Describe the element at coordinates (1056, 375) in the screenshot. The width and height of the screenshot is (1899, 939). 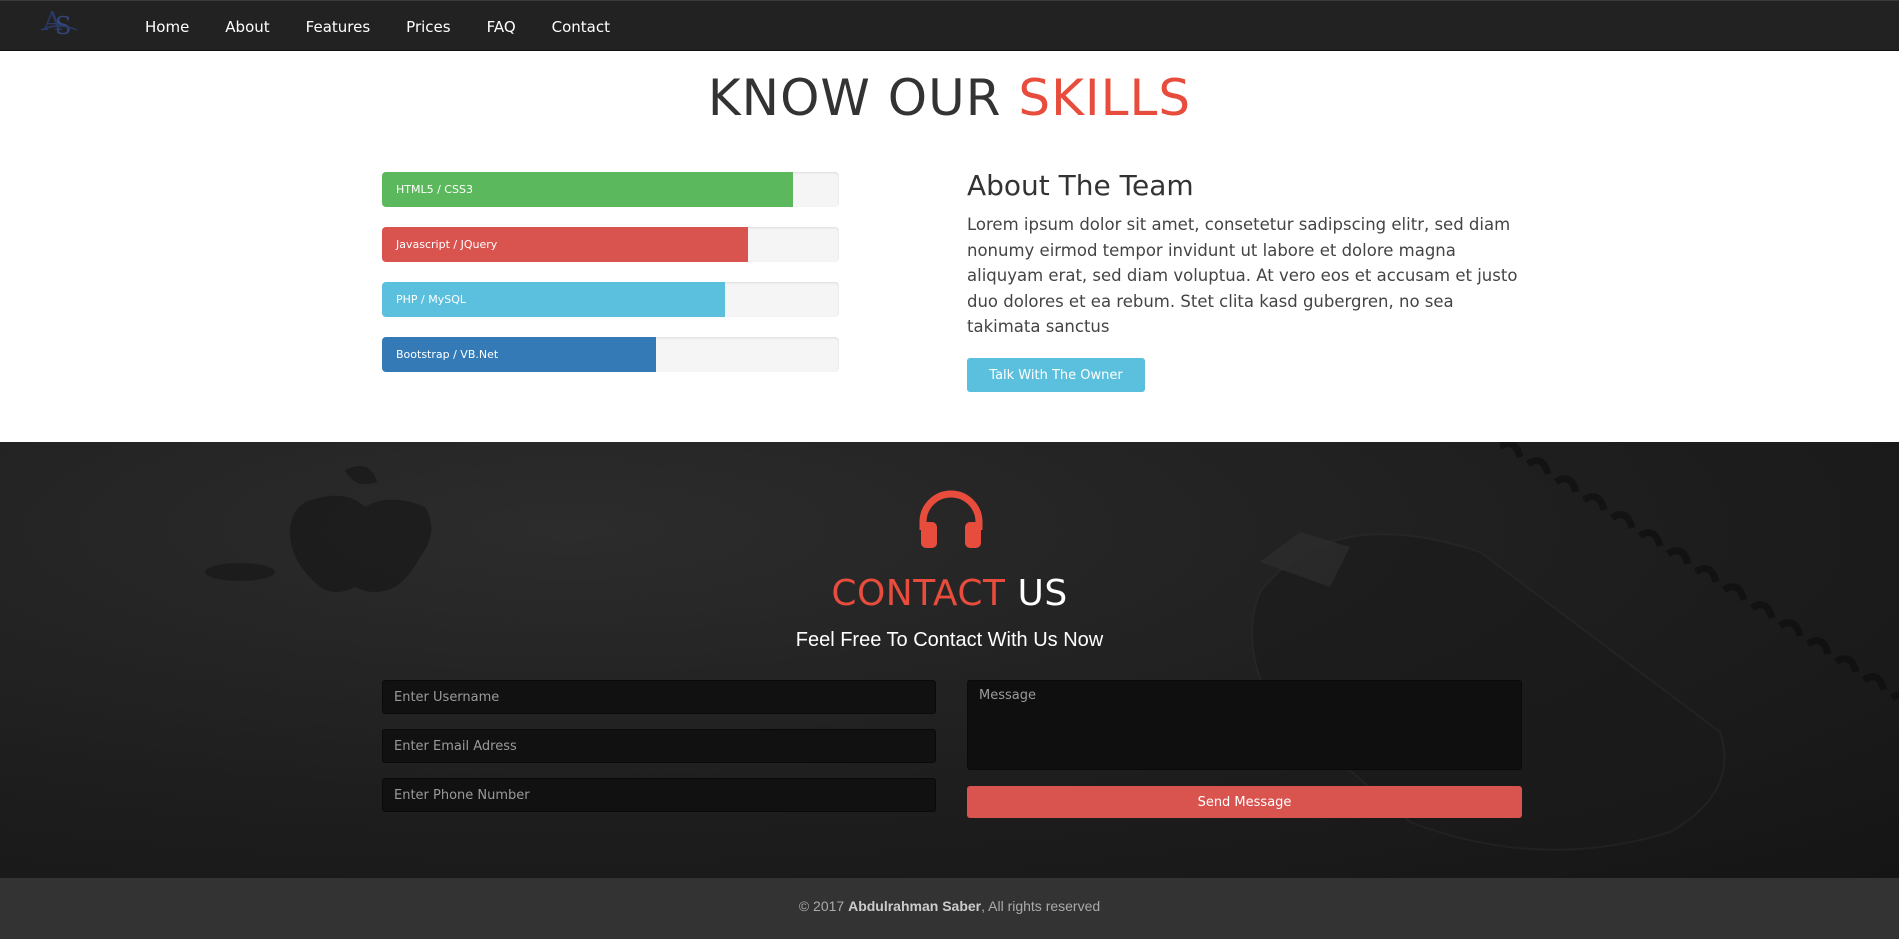
I see `talk-with-owner-button: Talk With The Owner` at that location.